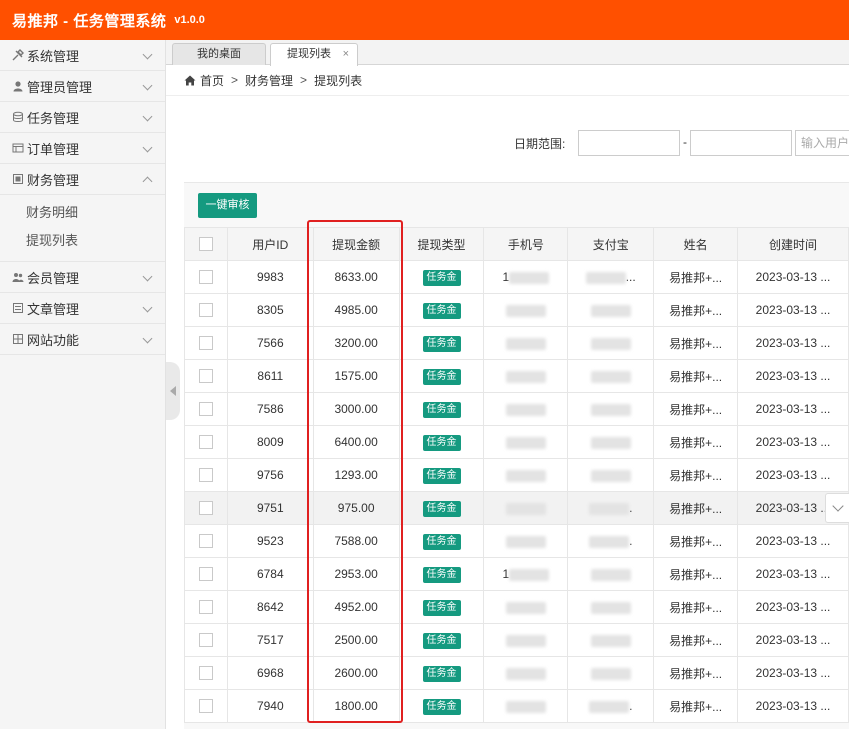  I want to click on sidebar-item-tasks: 任务管理, so click(82, 117).